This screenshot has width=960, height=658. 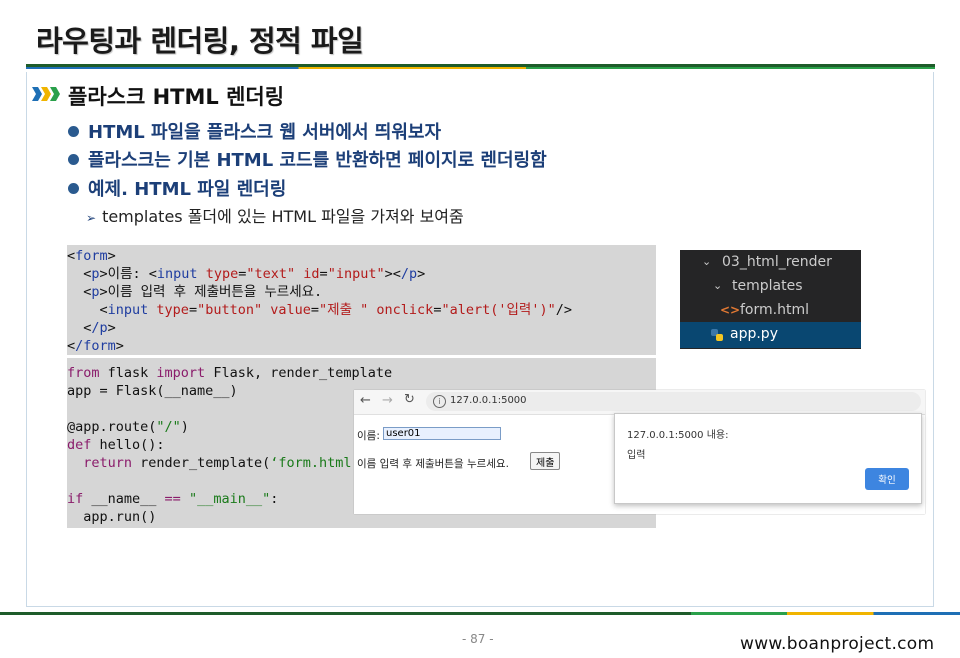 I want to click on back-icon: ←, so click(x=365, y=400).